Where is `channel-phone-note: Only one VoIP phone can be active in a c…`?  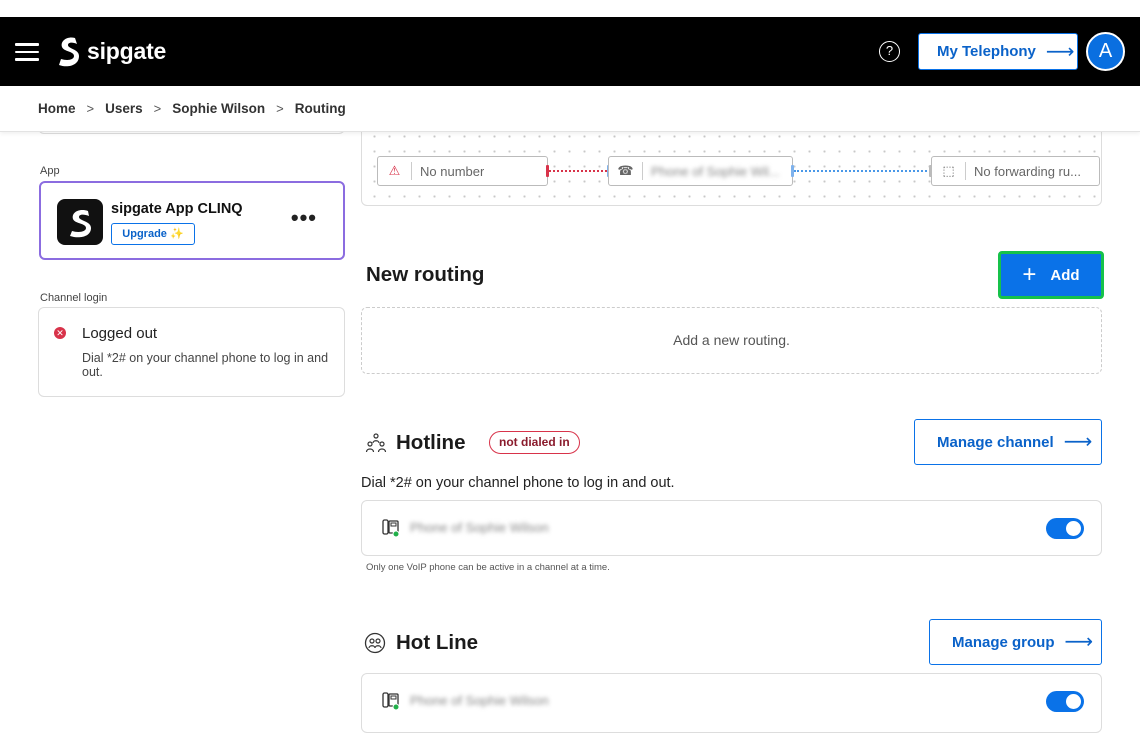
channel-phone-note: Only one VoIP phone can be active in a c… is located at coordinates (488, 567).